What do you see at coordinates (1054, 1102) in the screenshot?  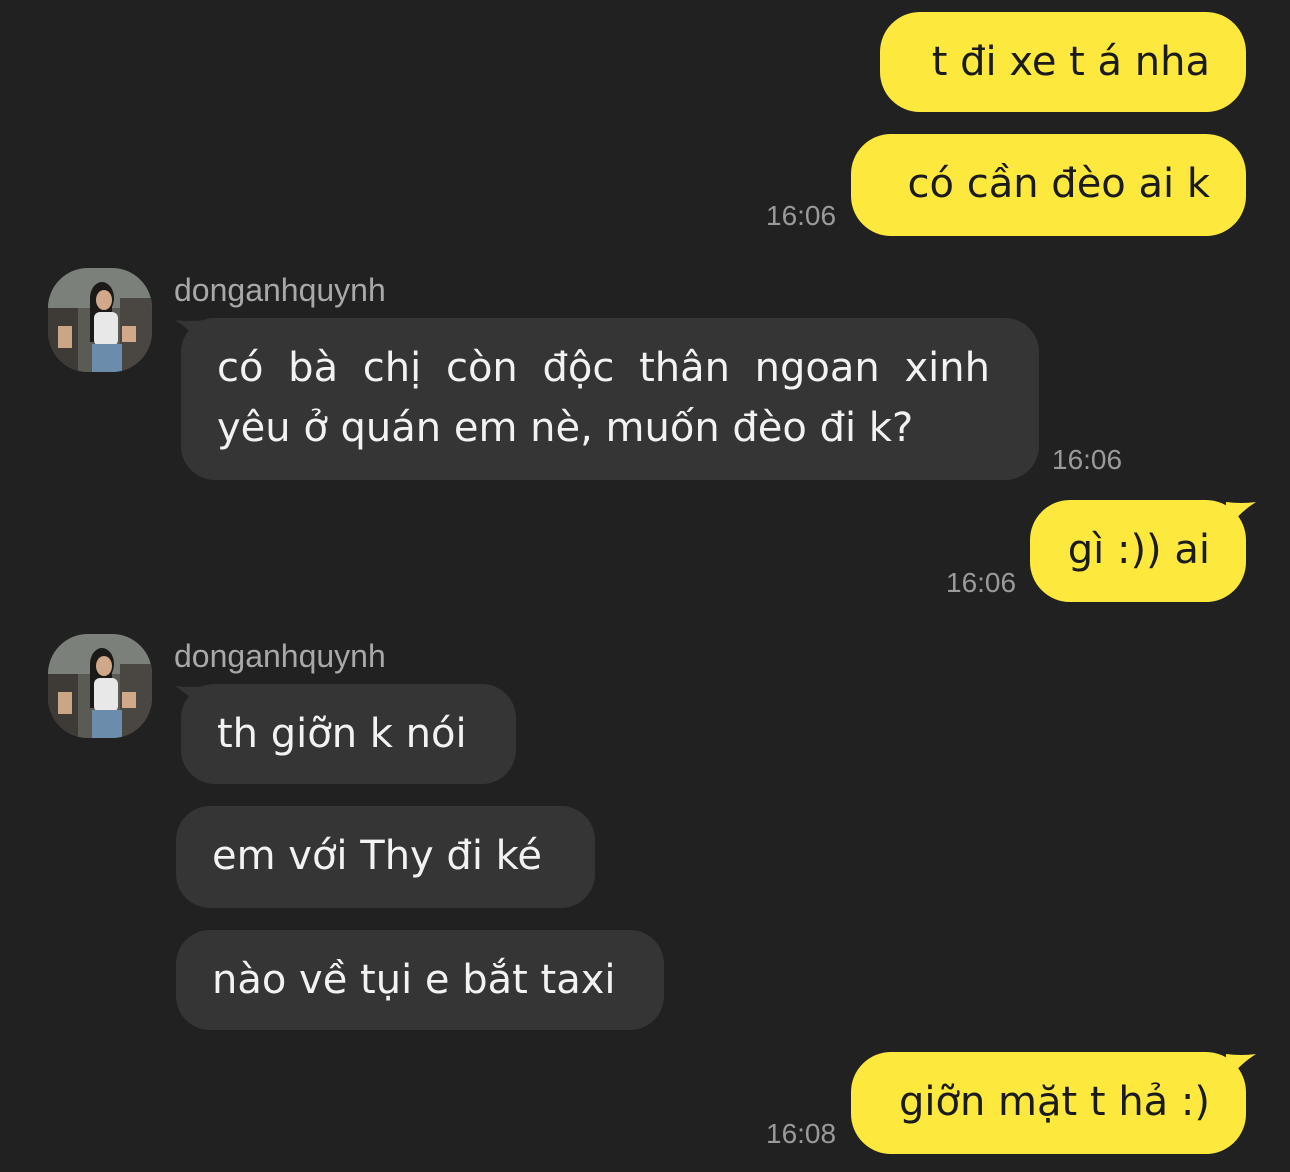 I see `message-text: giỡn mặt t hả :)` at bounding box center [1054, 1102].